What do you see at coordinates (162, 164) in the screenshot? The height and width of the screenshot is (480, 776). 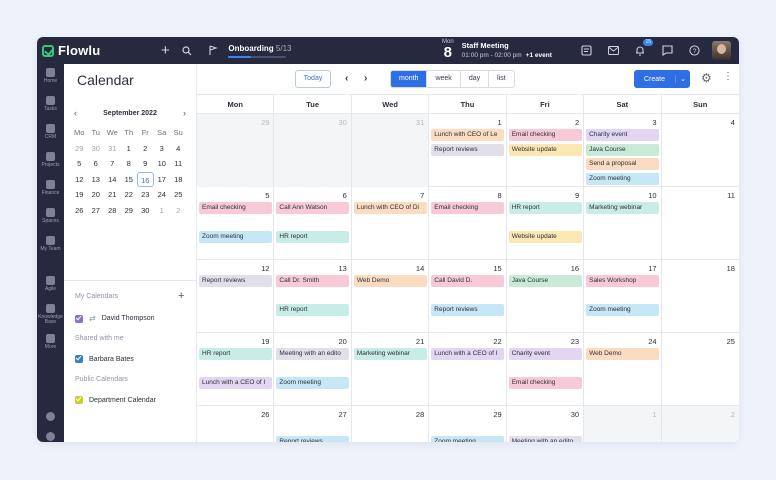 I see `mini-day: 10` at bounding box center [162, 164].